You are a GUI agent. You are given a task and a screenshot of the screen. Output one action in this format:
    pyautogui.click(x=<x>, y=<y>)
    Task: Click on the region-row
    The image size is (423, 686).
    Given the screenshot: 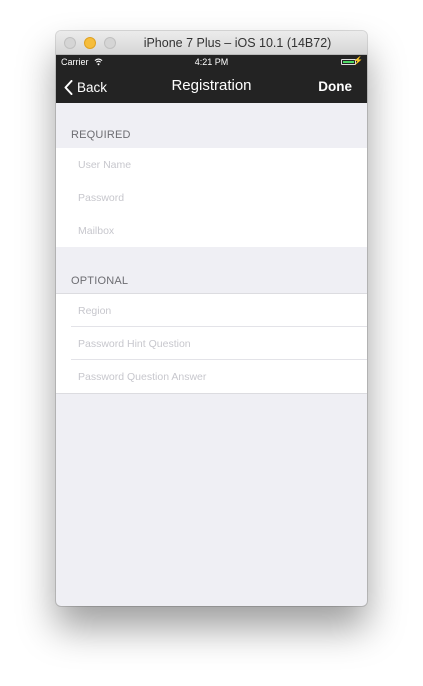 What is the action you would take?
    pyautogui.click(x=211, y=310)
    